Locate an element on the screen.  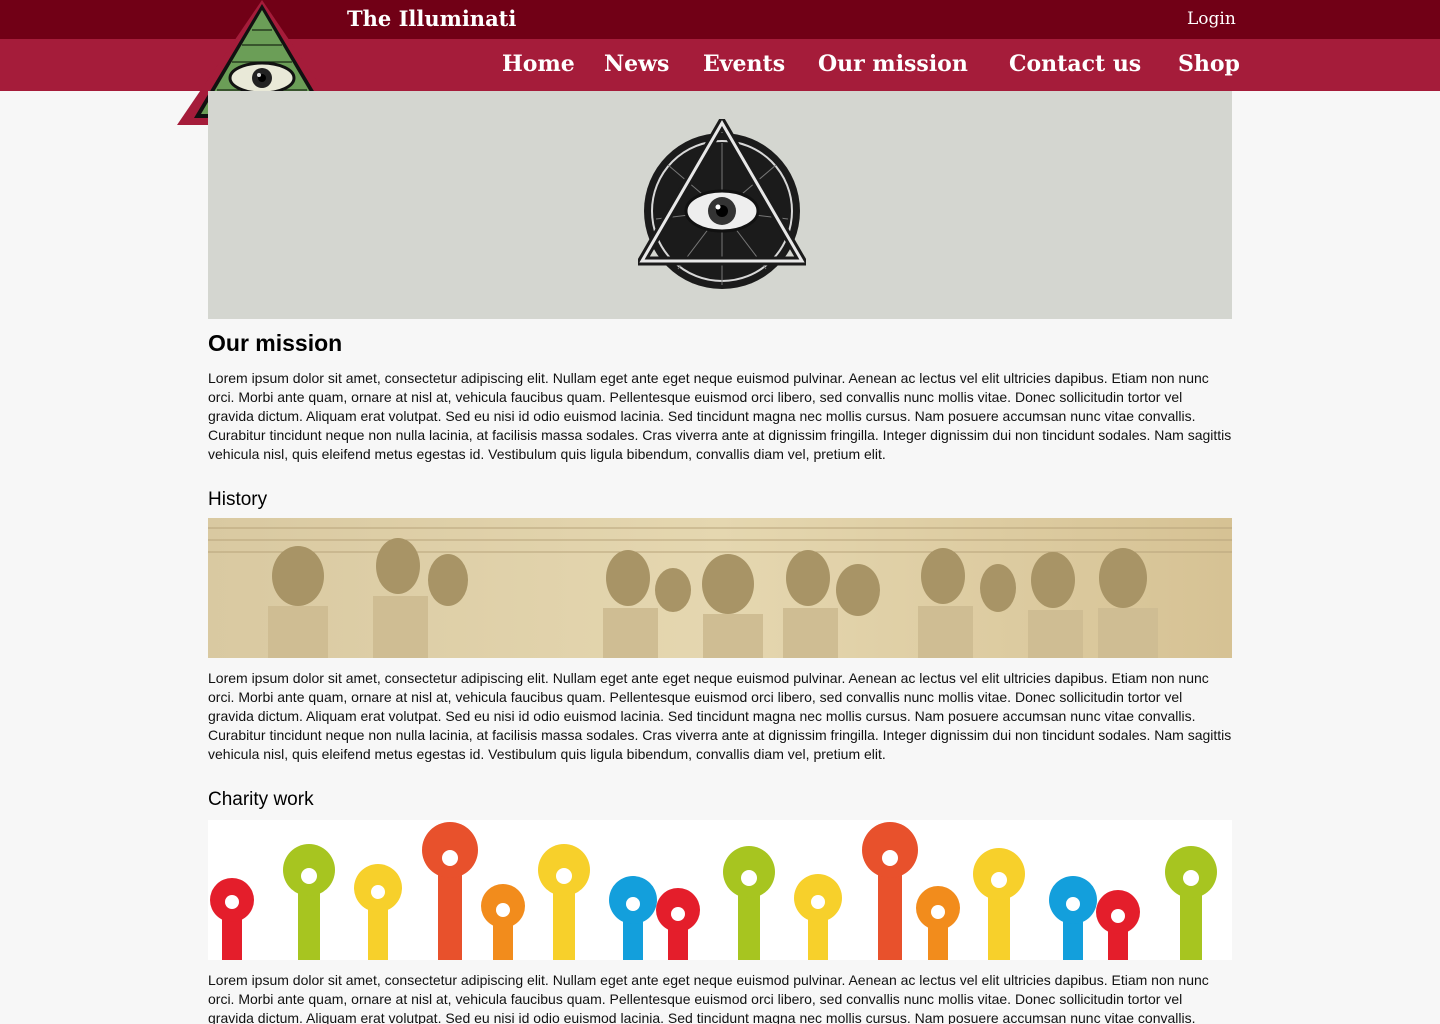
history-image is located at coordinates (720, 588).